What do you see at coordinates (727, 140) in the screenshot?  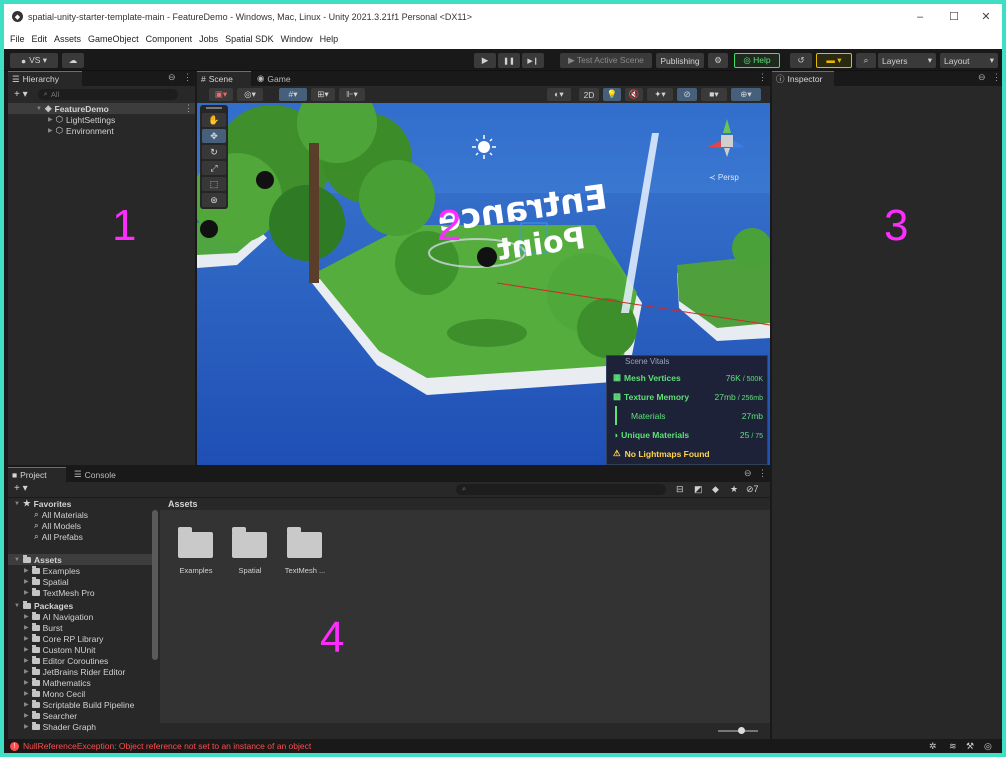 I see `orientation-gizmo` at bounding box center [727, 140].